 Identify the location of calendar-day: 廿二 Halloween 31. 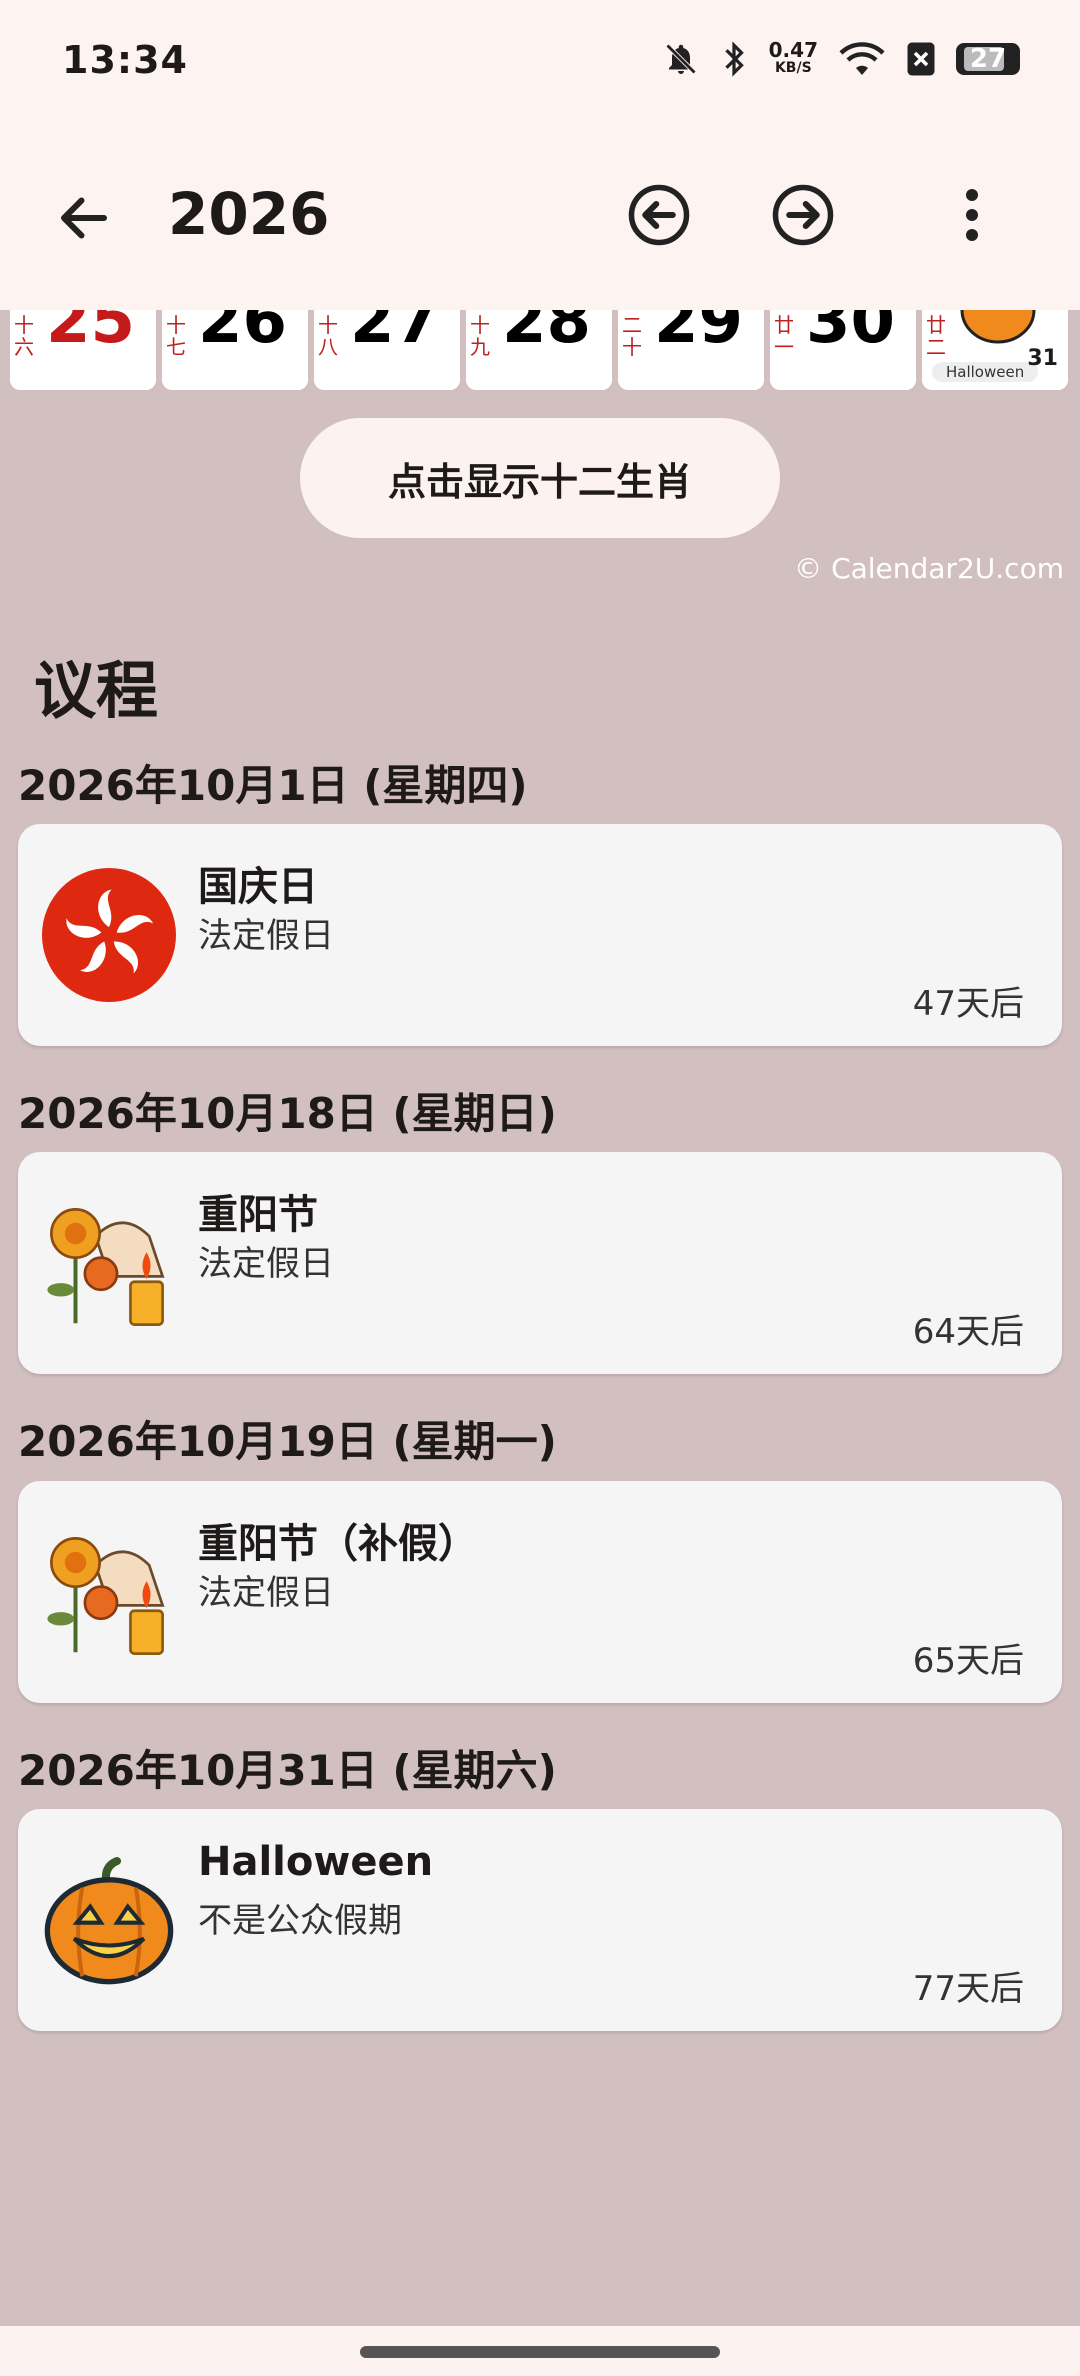
(995, 350).